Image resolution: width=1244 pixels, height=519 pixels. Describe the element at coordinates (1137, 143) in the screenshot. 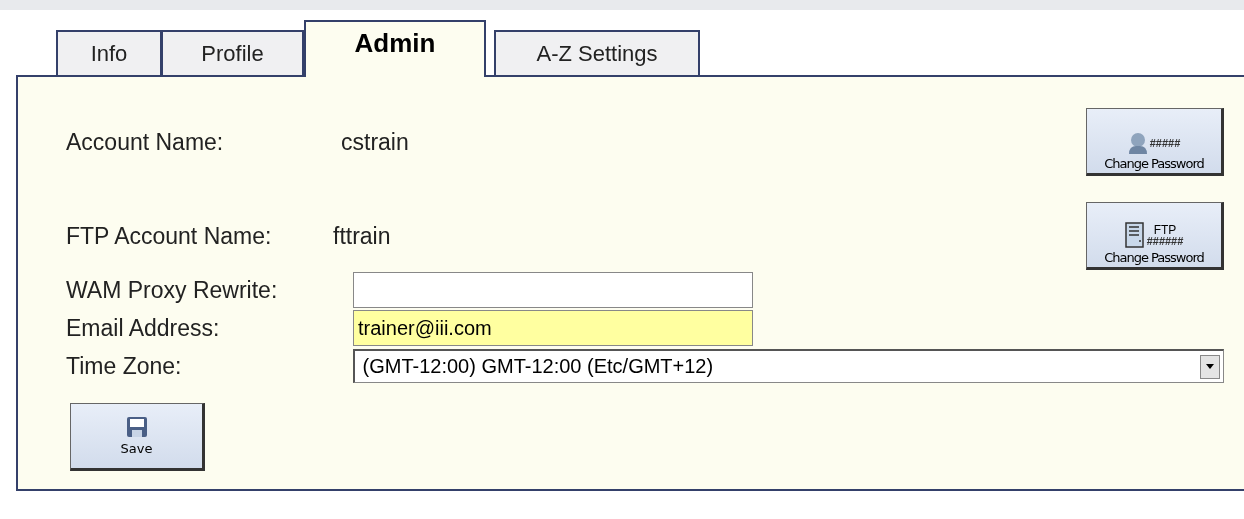

I see `user-icon` at that location.